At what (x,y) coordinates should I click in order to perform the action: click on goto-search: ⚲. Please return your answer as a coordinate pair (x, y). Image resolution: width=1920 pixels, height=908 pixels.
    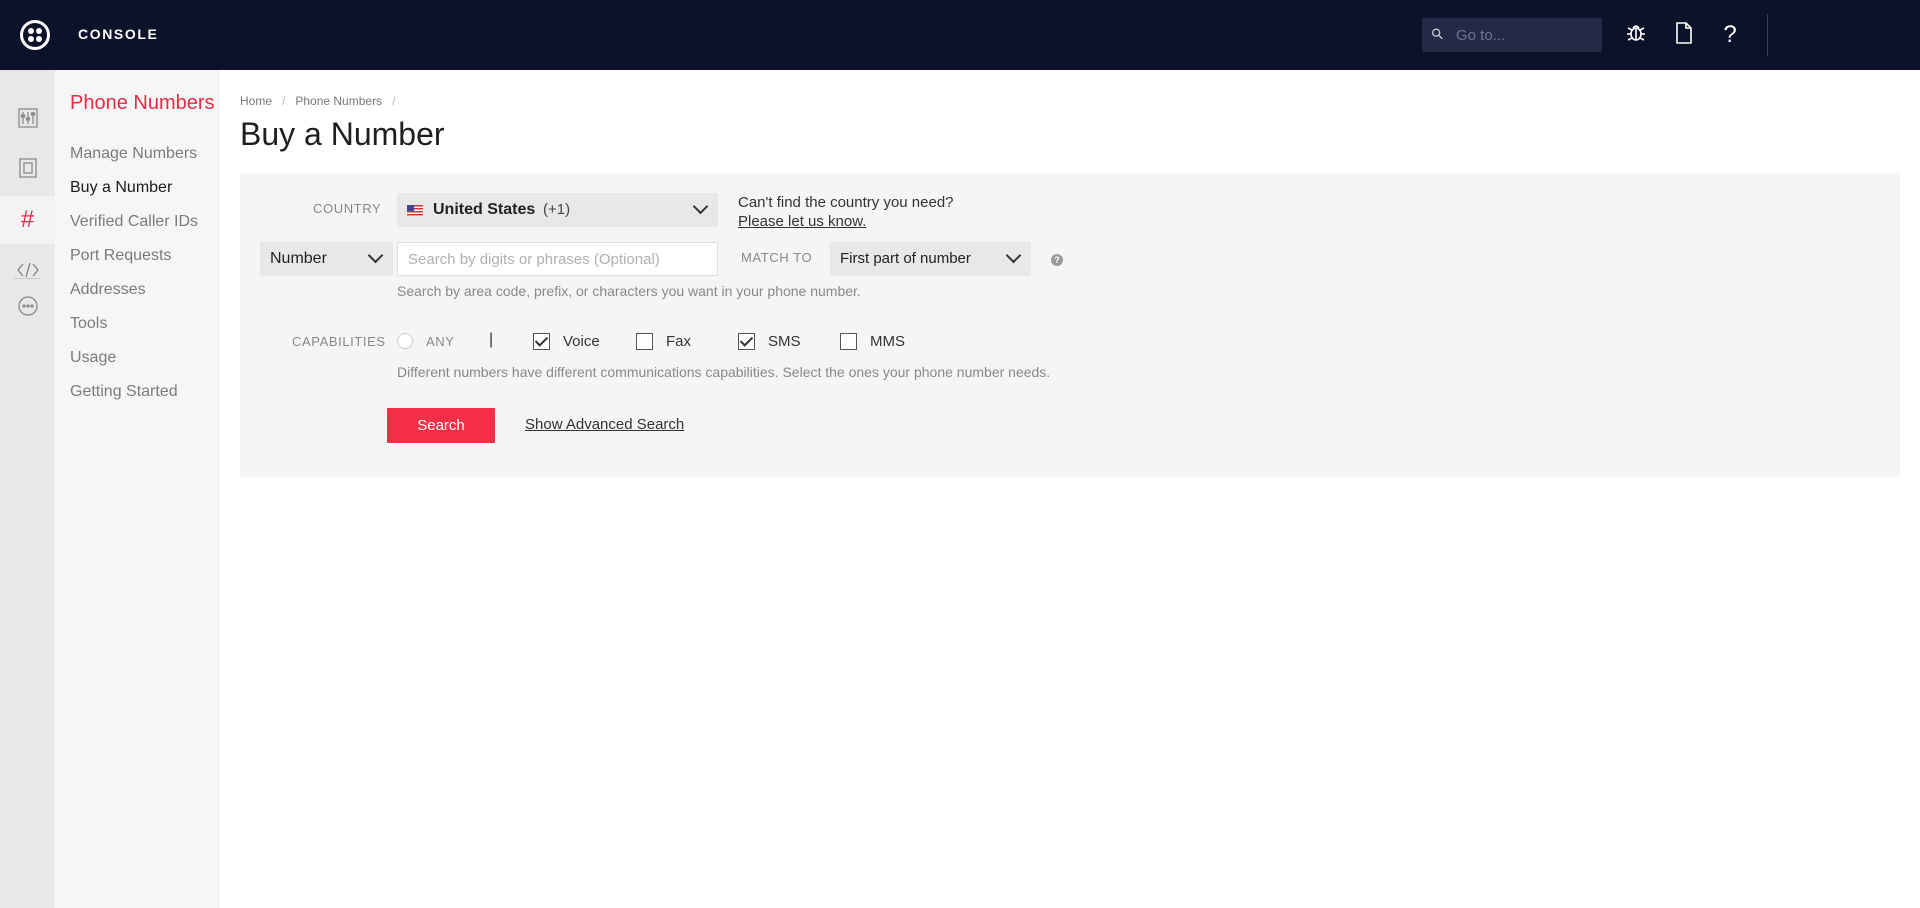
    Looking at the image, I should click on (1512, 35).